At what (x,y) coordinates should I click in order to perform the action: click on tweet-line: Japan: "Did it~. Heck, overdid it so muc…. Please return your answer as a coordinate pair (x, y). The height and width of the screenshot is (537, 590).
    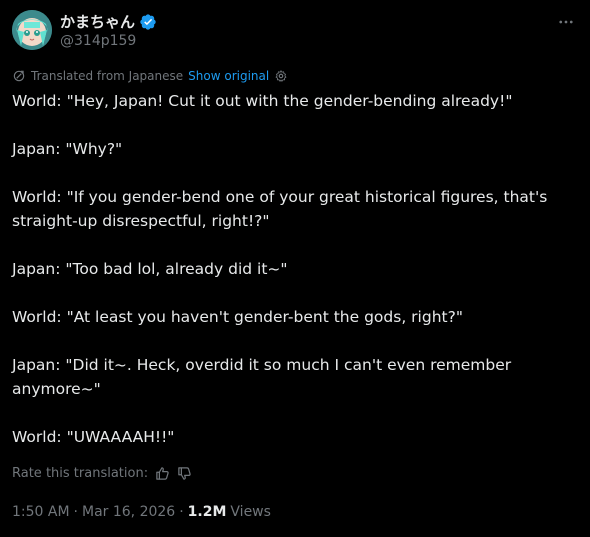
    Looking at the image, I should click on (262, 377).